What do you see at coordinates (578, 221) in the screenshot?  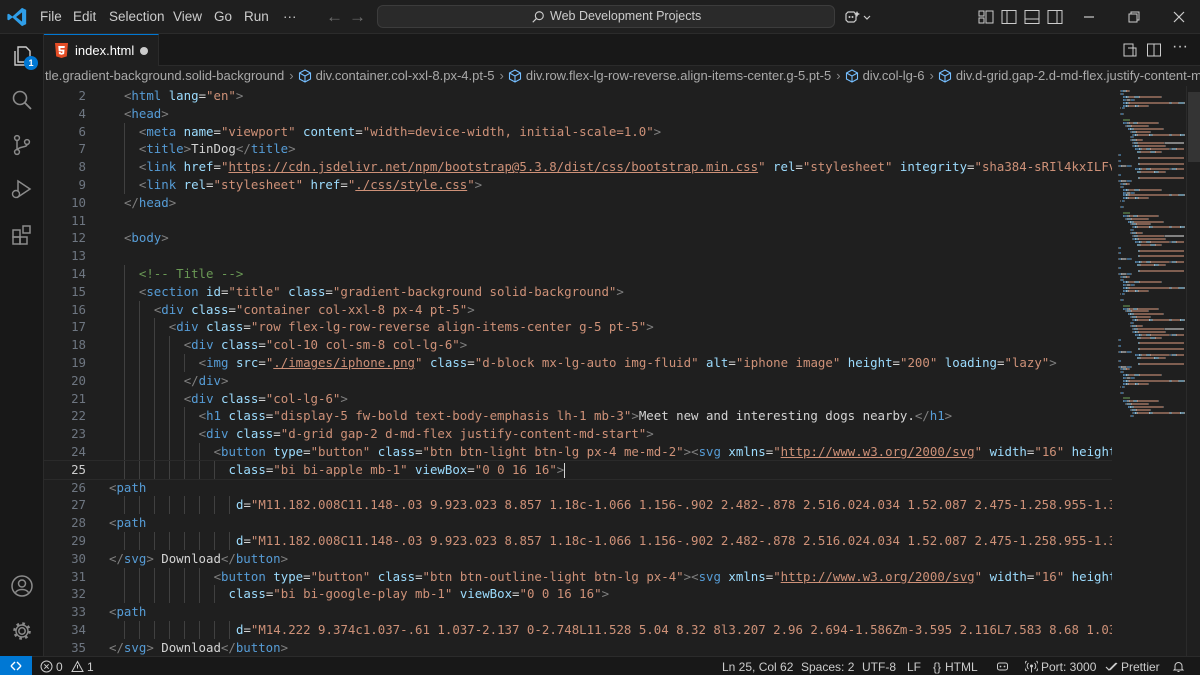 I see `code-line: 11` at bounding box center [578, 221].